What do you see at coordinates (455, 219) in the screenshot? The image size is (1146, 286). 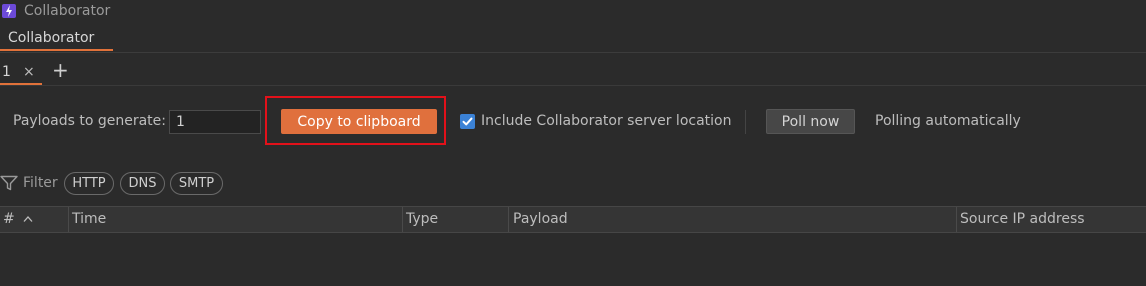 I see `column-header-type: Type` at bounding box center [455, 219].